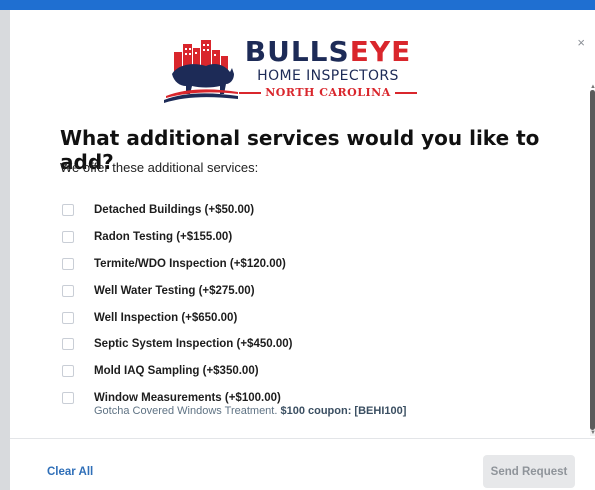 The height and width of the screenshot is (490, 595). What do you see at coordinates (312, 317) in the screenshot?
I see `service-well-inspection: Well Inspection (+$650.00)` at bounding box center [312, 317].